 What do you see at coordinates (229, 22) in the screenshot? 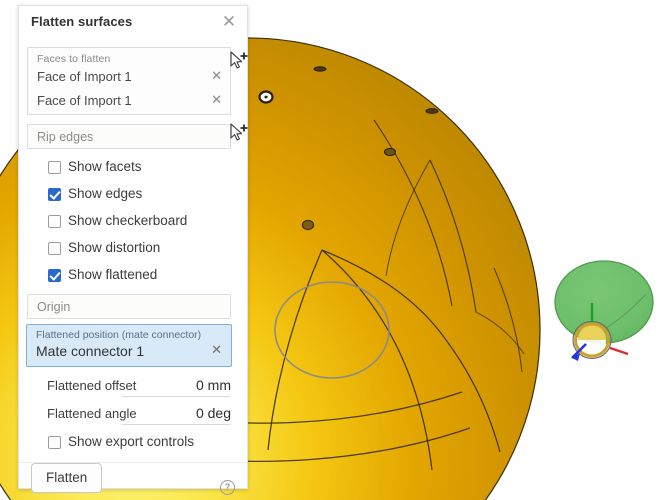
I see `close-icon: ✕` at bounding box center [229, 22].